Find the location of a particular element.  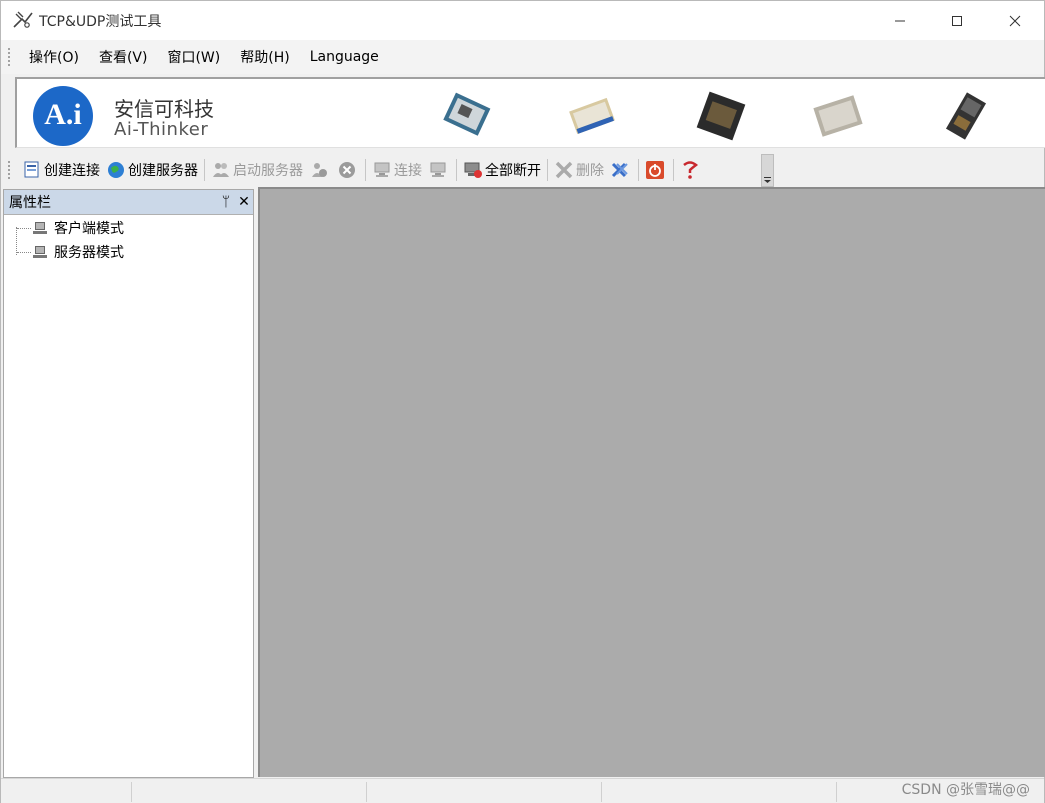

panel-title: 属性栏 is located at coordinates (30, 203).